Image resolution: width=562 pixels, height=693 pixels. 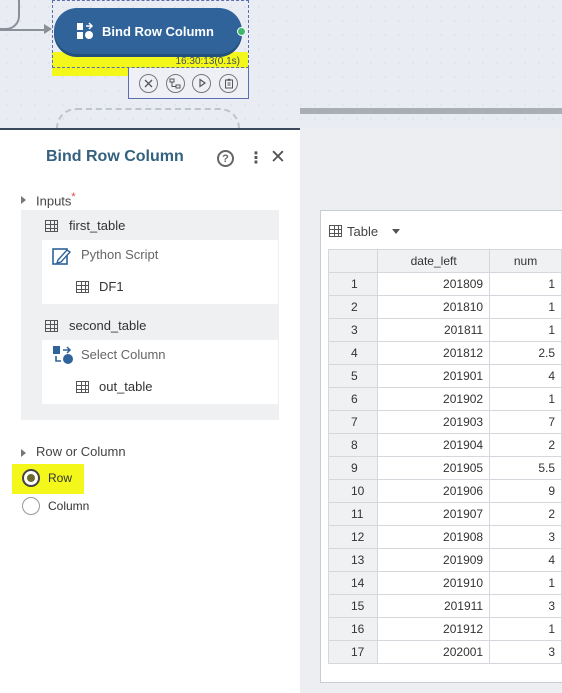 What do you see at coordinates (353, 629) in the screenshot?
I see `row-index-cell: 16` at bounding box center [353, 629].